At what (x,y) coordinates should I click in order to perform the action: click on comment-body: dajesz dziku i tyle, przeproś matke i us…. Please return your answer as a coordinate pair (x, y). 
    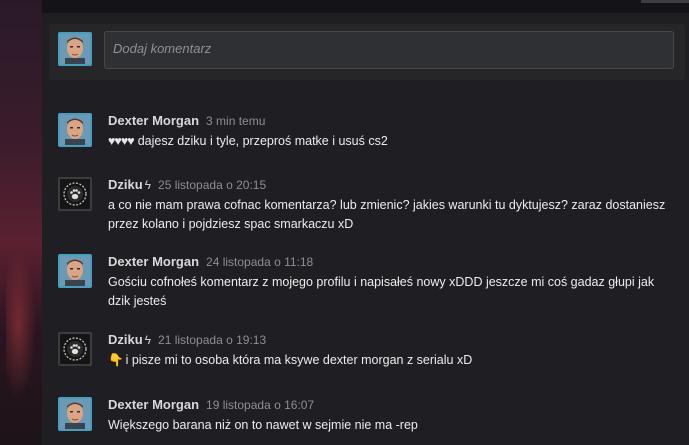
    Looking at the image, I should click on (262, 141).